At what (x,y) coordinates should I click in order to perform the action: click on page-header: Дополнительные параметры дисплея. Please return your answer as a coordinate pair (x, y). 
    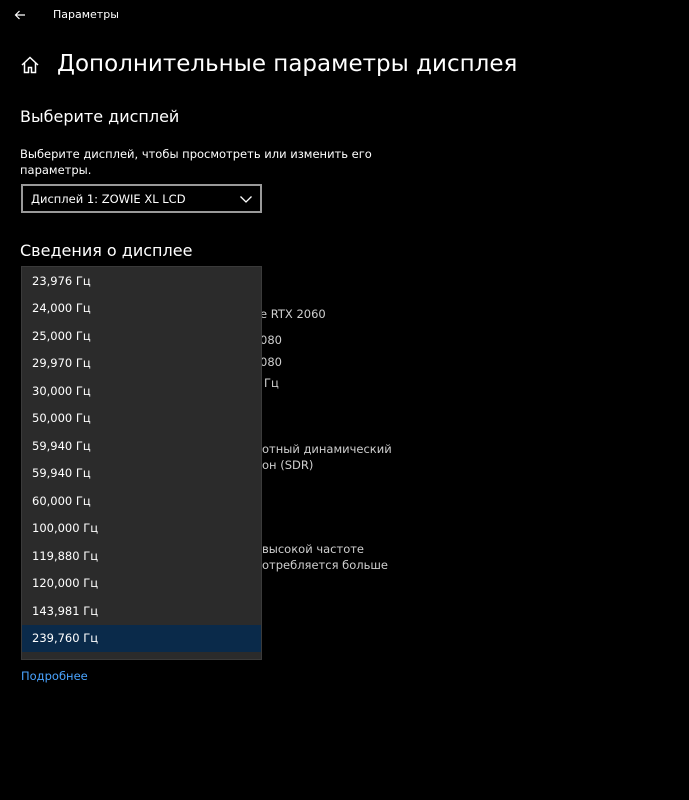
    Looking at the image, I should click on (268, 64).